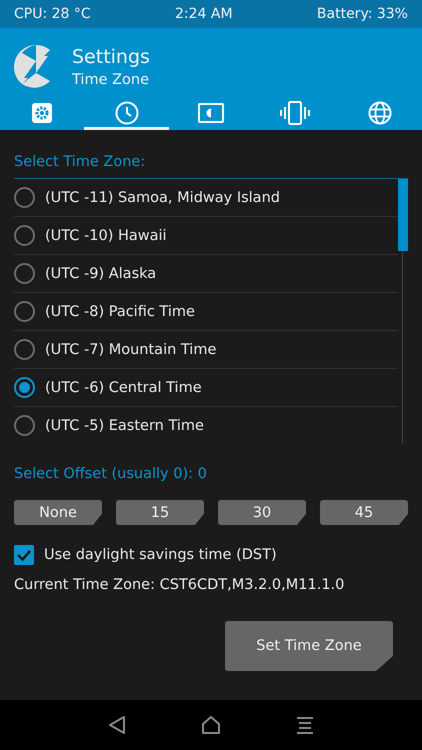  Describe the element at coordinates (206, 236) in the screenshot. I see `time-zone-option: (UTC -10) Hawaii` at that location.